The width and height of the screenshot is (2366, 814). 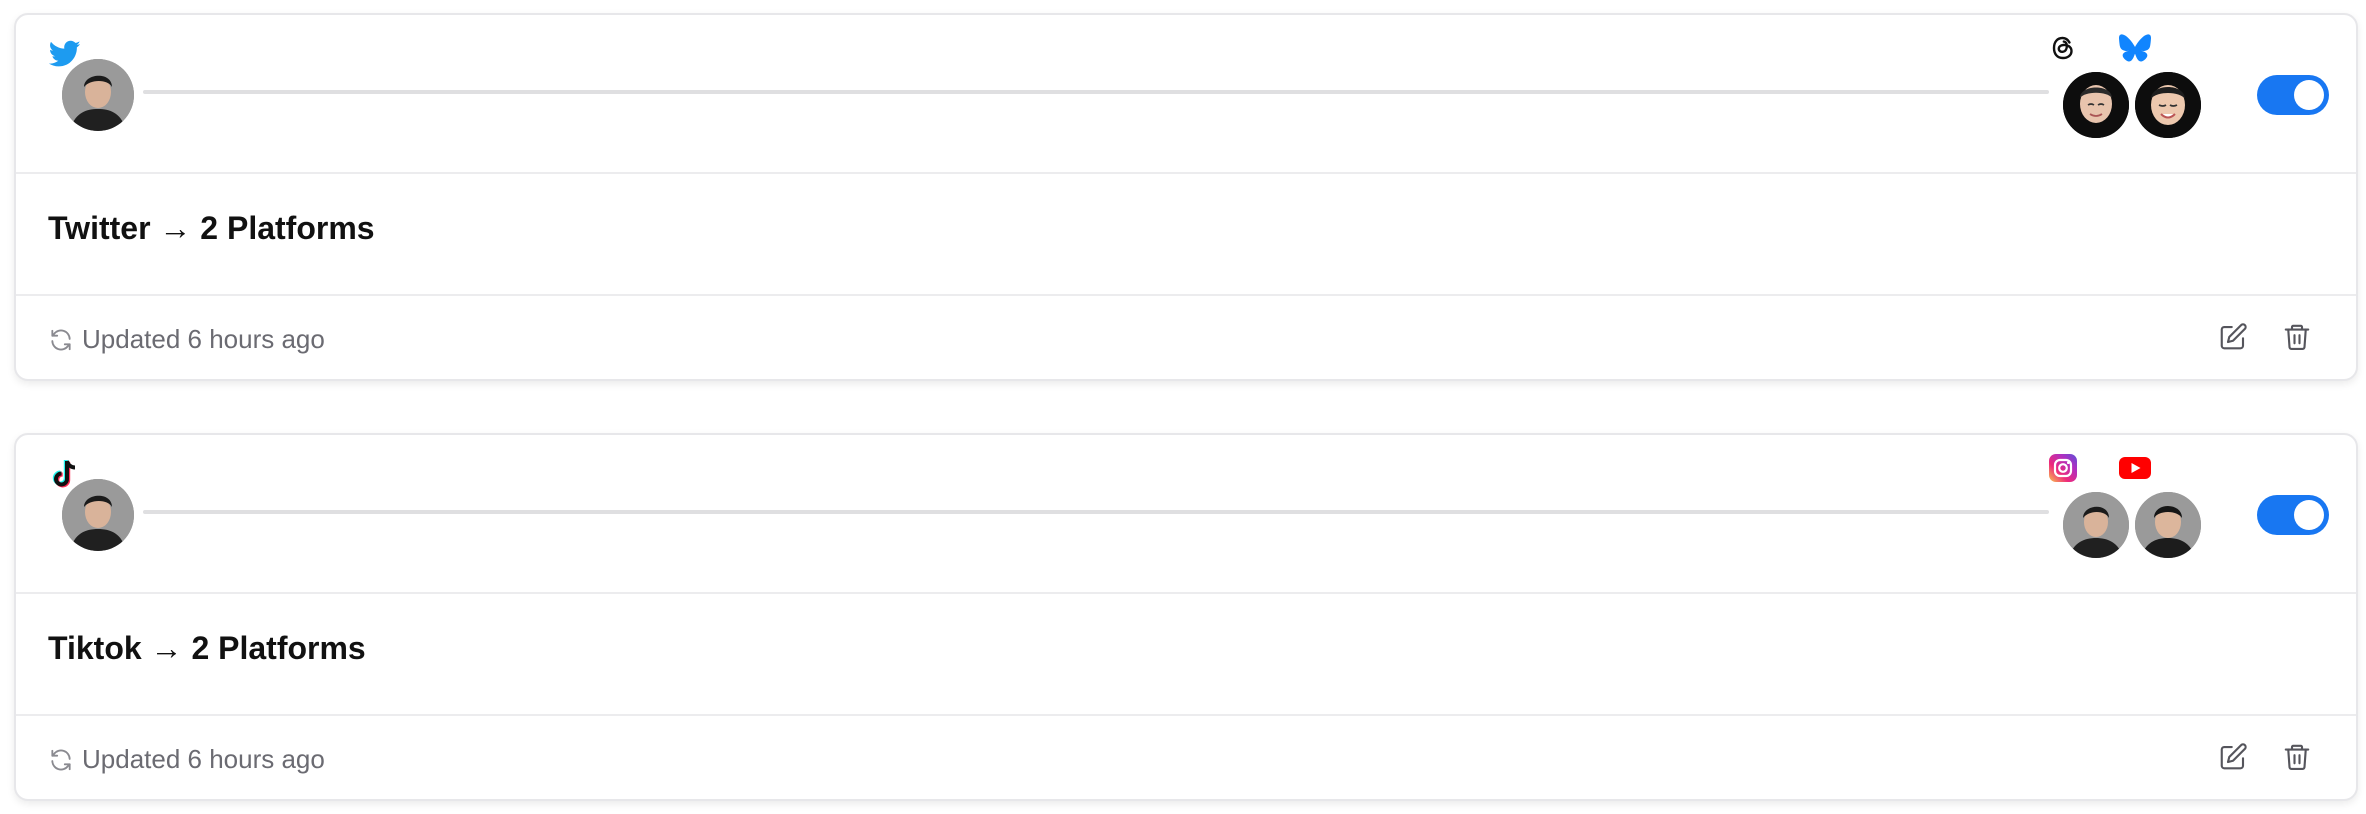 What do you see at coordinates (2063, 48) in the screenshot?
I see `threads-icon` at bounding box center [2063, 48].